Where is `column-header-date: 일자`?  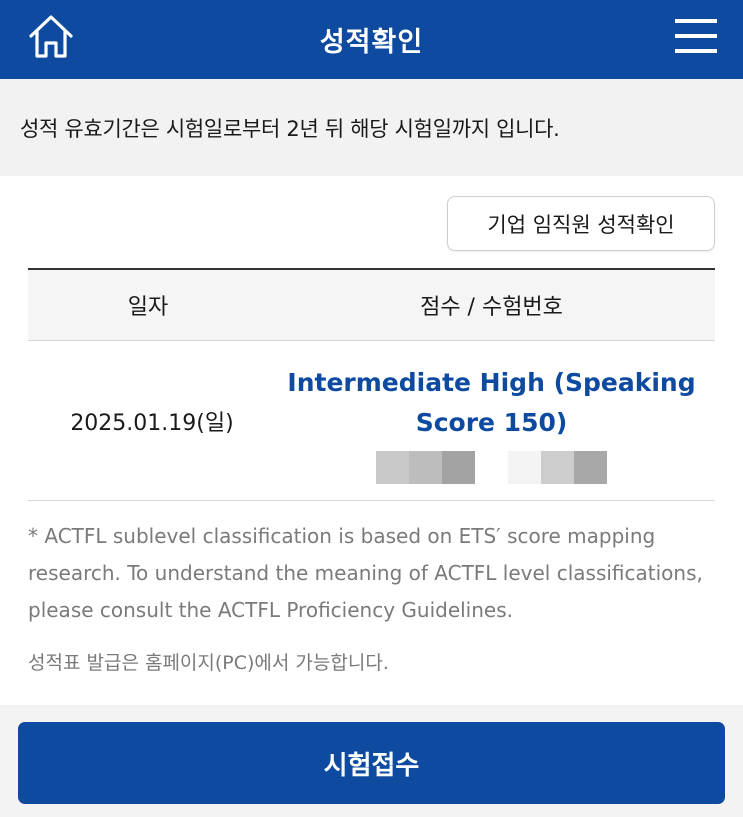 column-header-date: 일자 is located at coordinates (148, 307).